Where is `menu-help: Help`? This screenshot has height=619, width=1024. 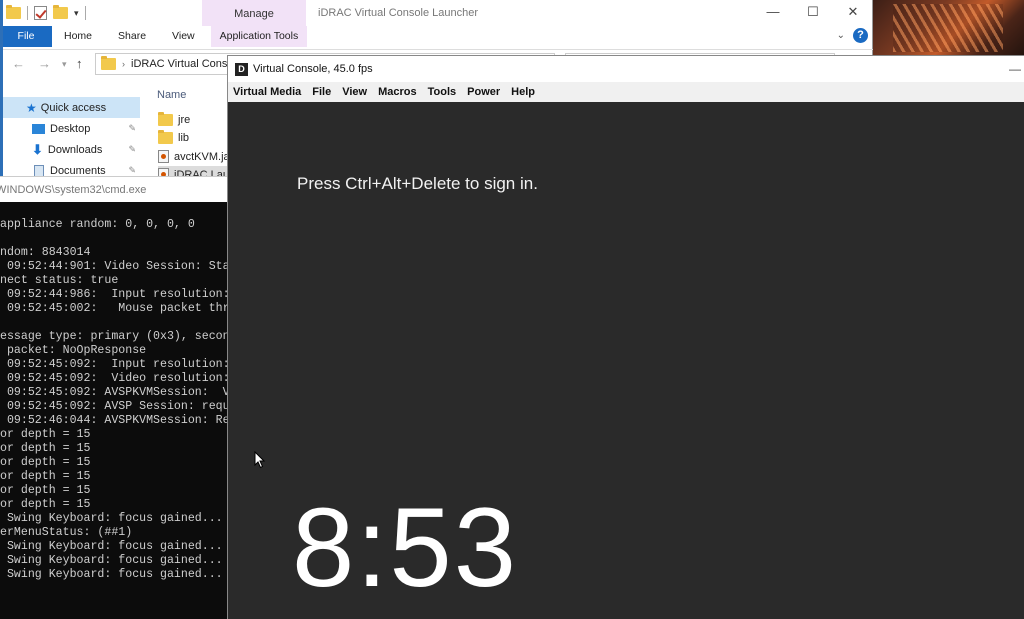
menu-help: Help is located at coordinates (523, 92).